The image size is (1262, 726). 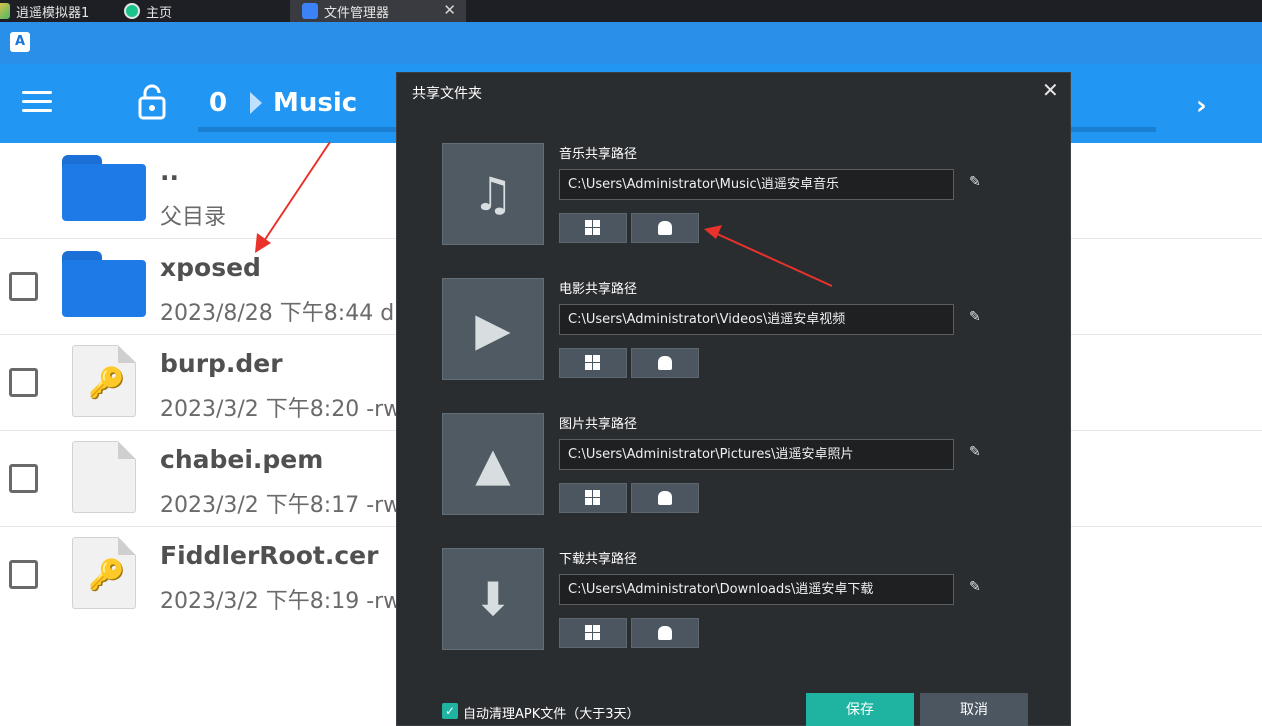 I want to click on video-icon: ▶, so click(x=493, y=329).